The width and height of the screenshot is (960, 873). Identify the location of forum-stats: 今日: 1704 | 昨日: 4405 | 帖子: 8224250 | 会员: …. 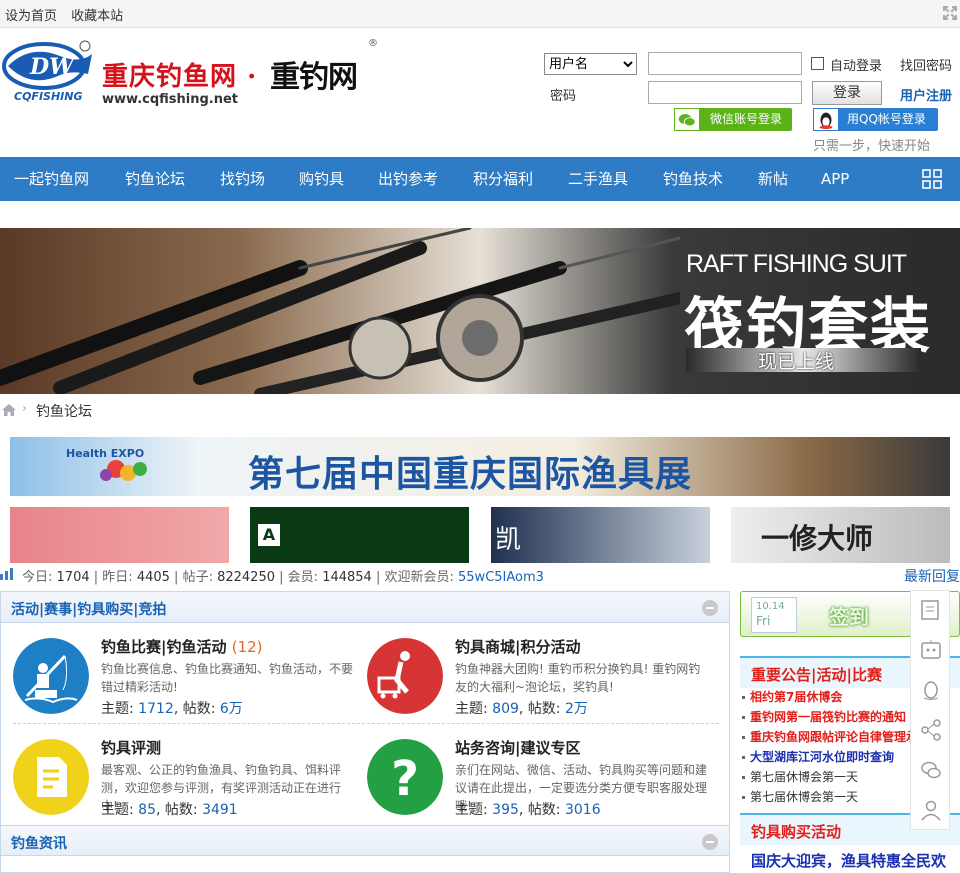
(480, 575).